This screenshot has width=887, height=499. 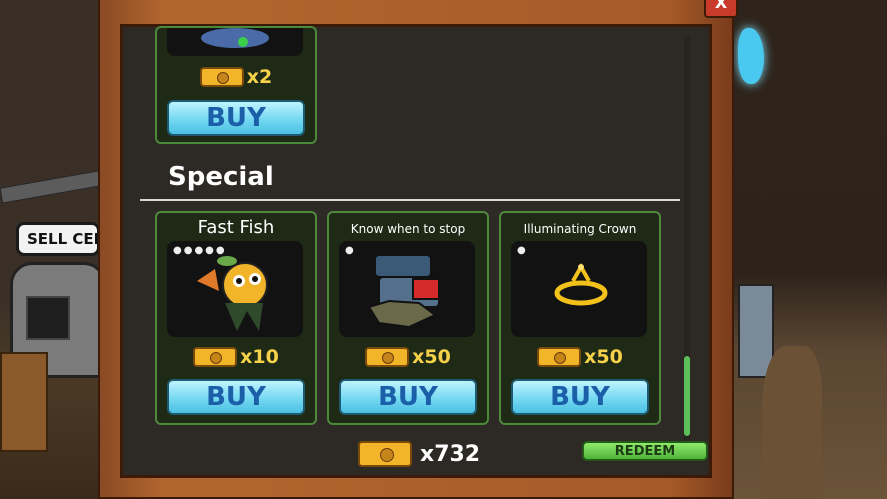 What do you see at coordinates (259, 77) in the screenshot?
I see `price-text: x2` at bounding box center [259, 77].